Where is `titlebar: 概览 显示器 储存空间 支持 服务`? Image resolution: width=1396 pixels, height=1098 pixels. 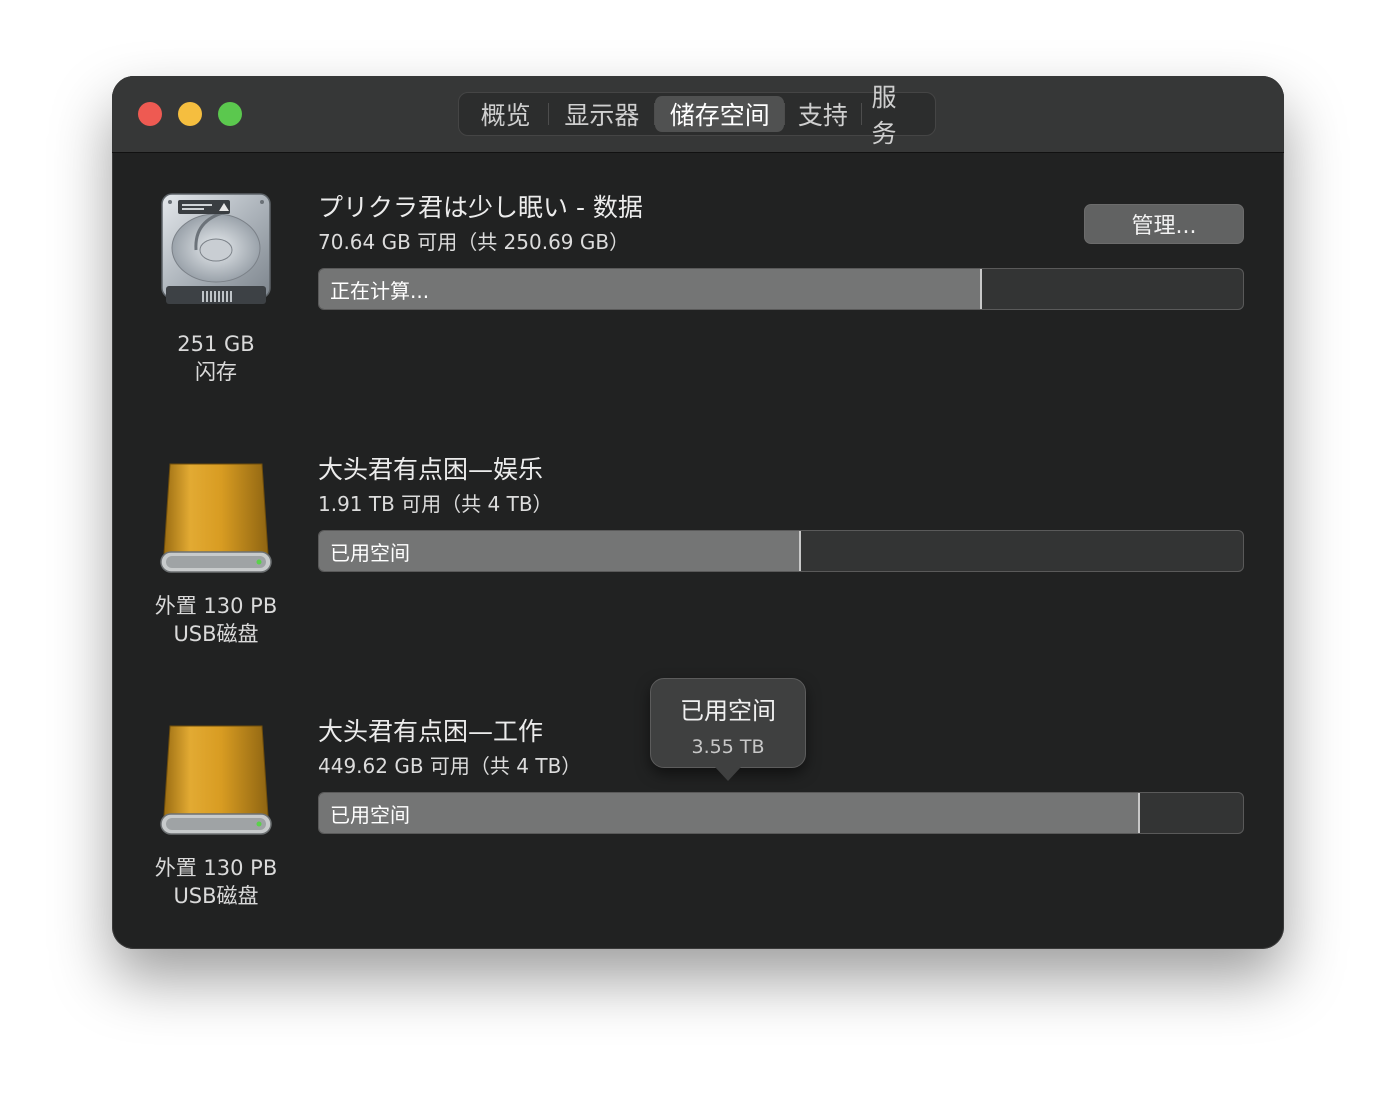 titlebar: 概览 显示器 储存空间 支持 服务 is located at coordinates (698, 114).